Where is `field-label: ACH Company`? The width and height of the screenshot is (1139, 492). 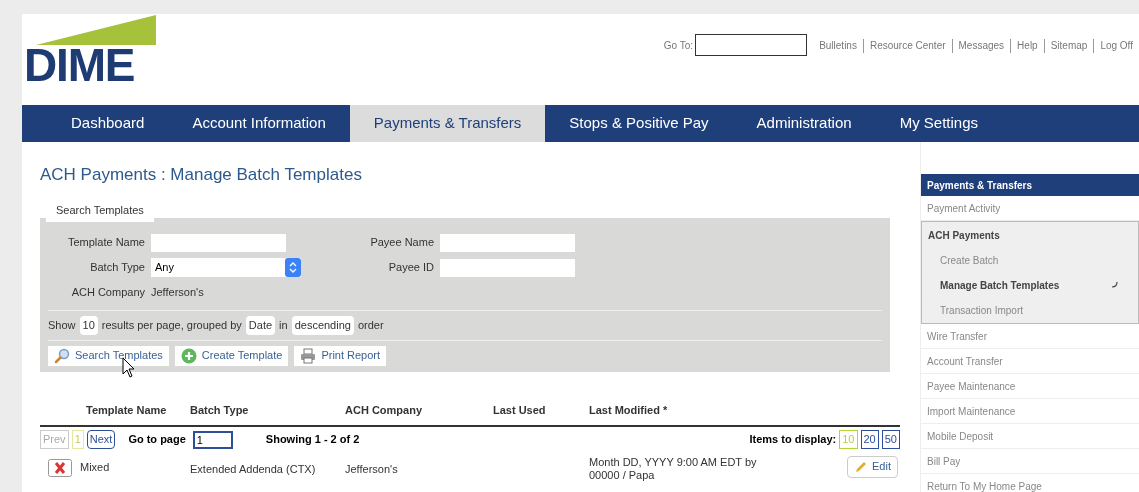
field-label: ACH Company is located at coordinates (107, 293).